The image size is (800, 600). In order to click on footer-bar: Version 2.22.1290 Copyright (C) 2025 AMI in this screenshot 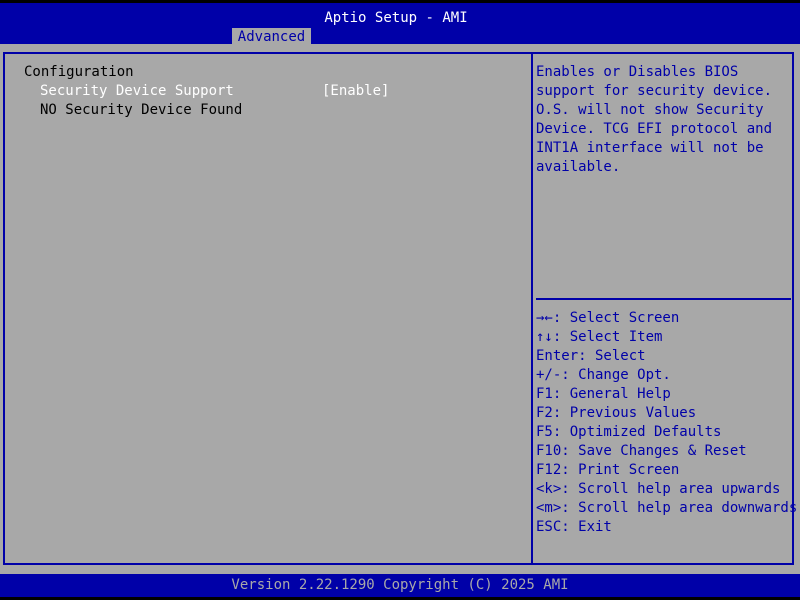, I will do `click(400, 585)`.